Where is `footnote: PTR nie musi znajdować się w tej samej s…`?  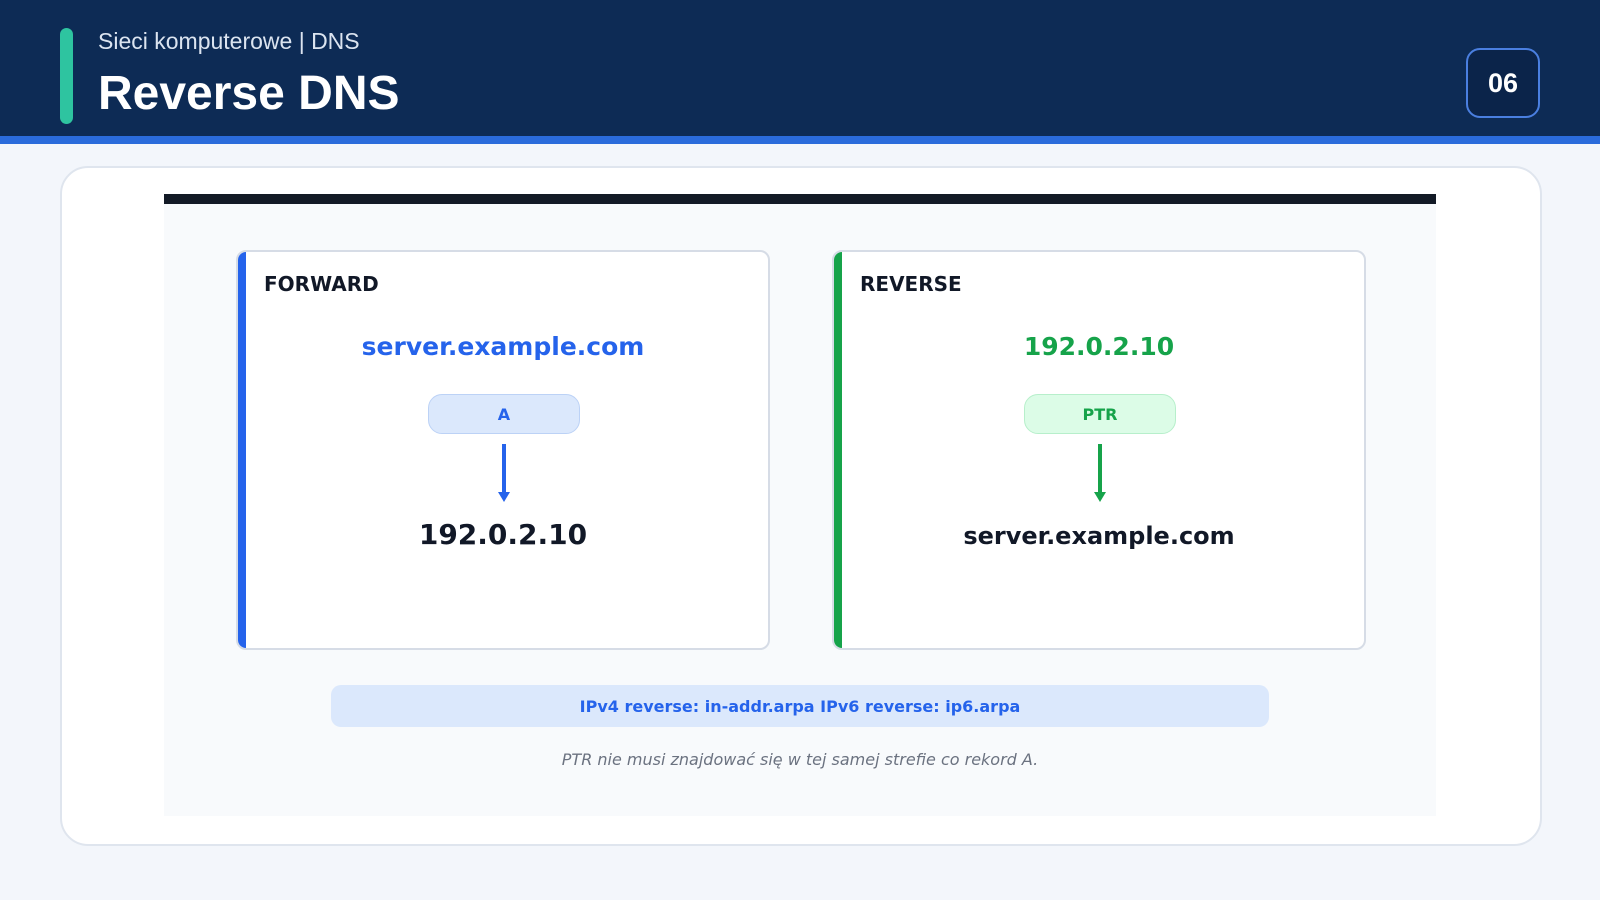
footnote: PTR nie musi znajdować się w tej samej s… is located at coordinates (800, 759).